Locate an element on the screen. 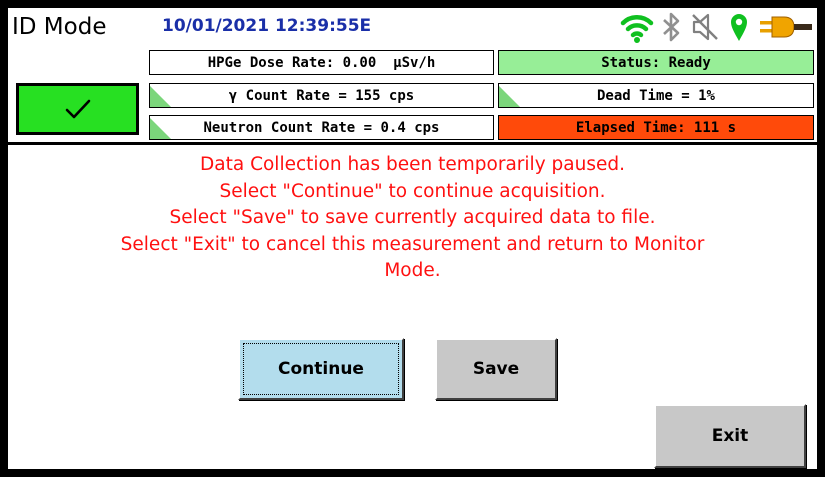 The image size is (825, 477). dose-rate-text: HPGe Dose Rate: 0.00 µSv/h is located at coordinates (321, 62).